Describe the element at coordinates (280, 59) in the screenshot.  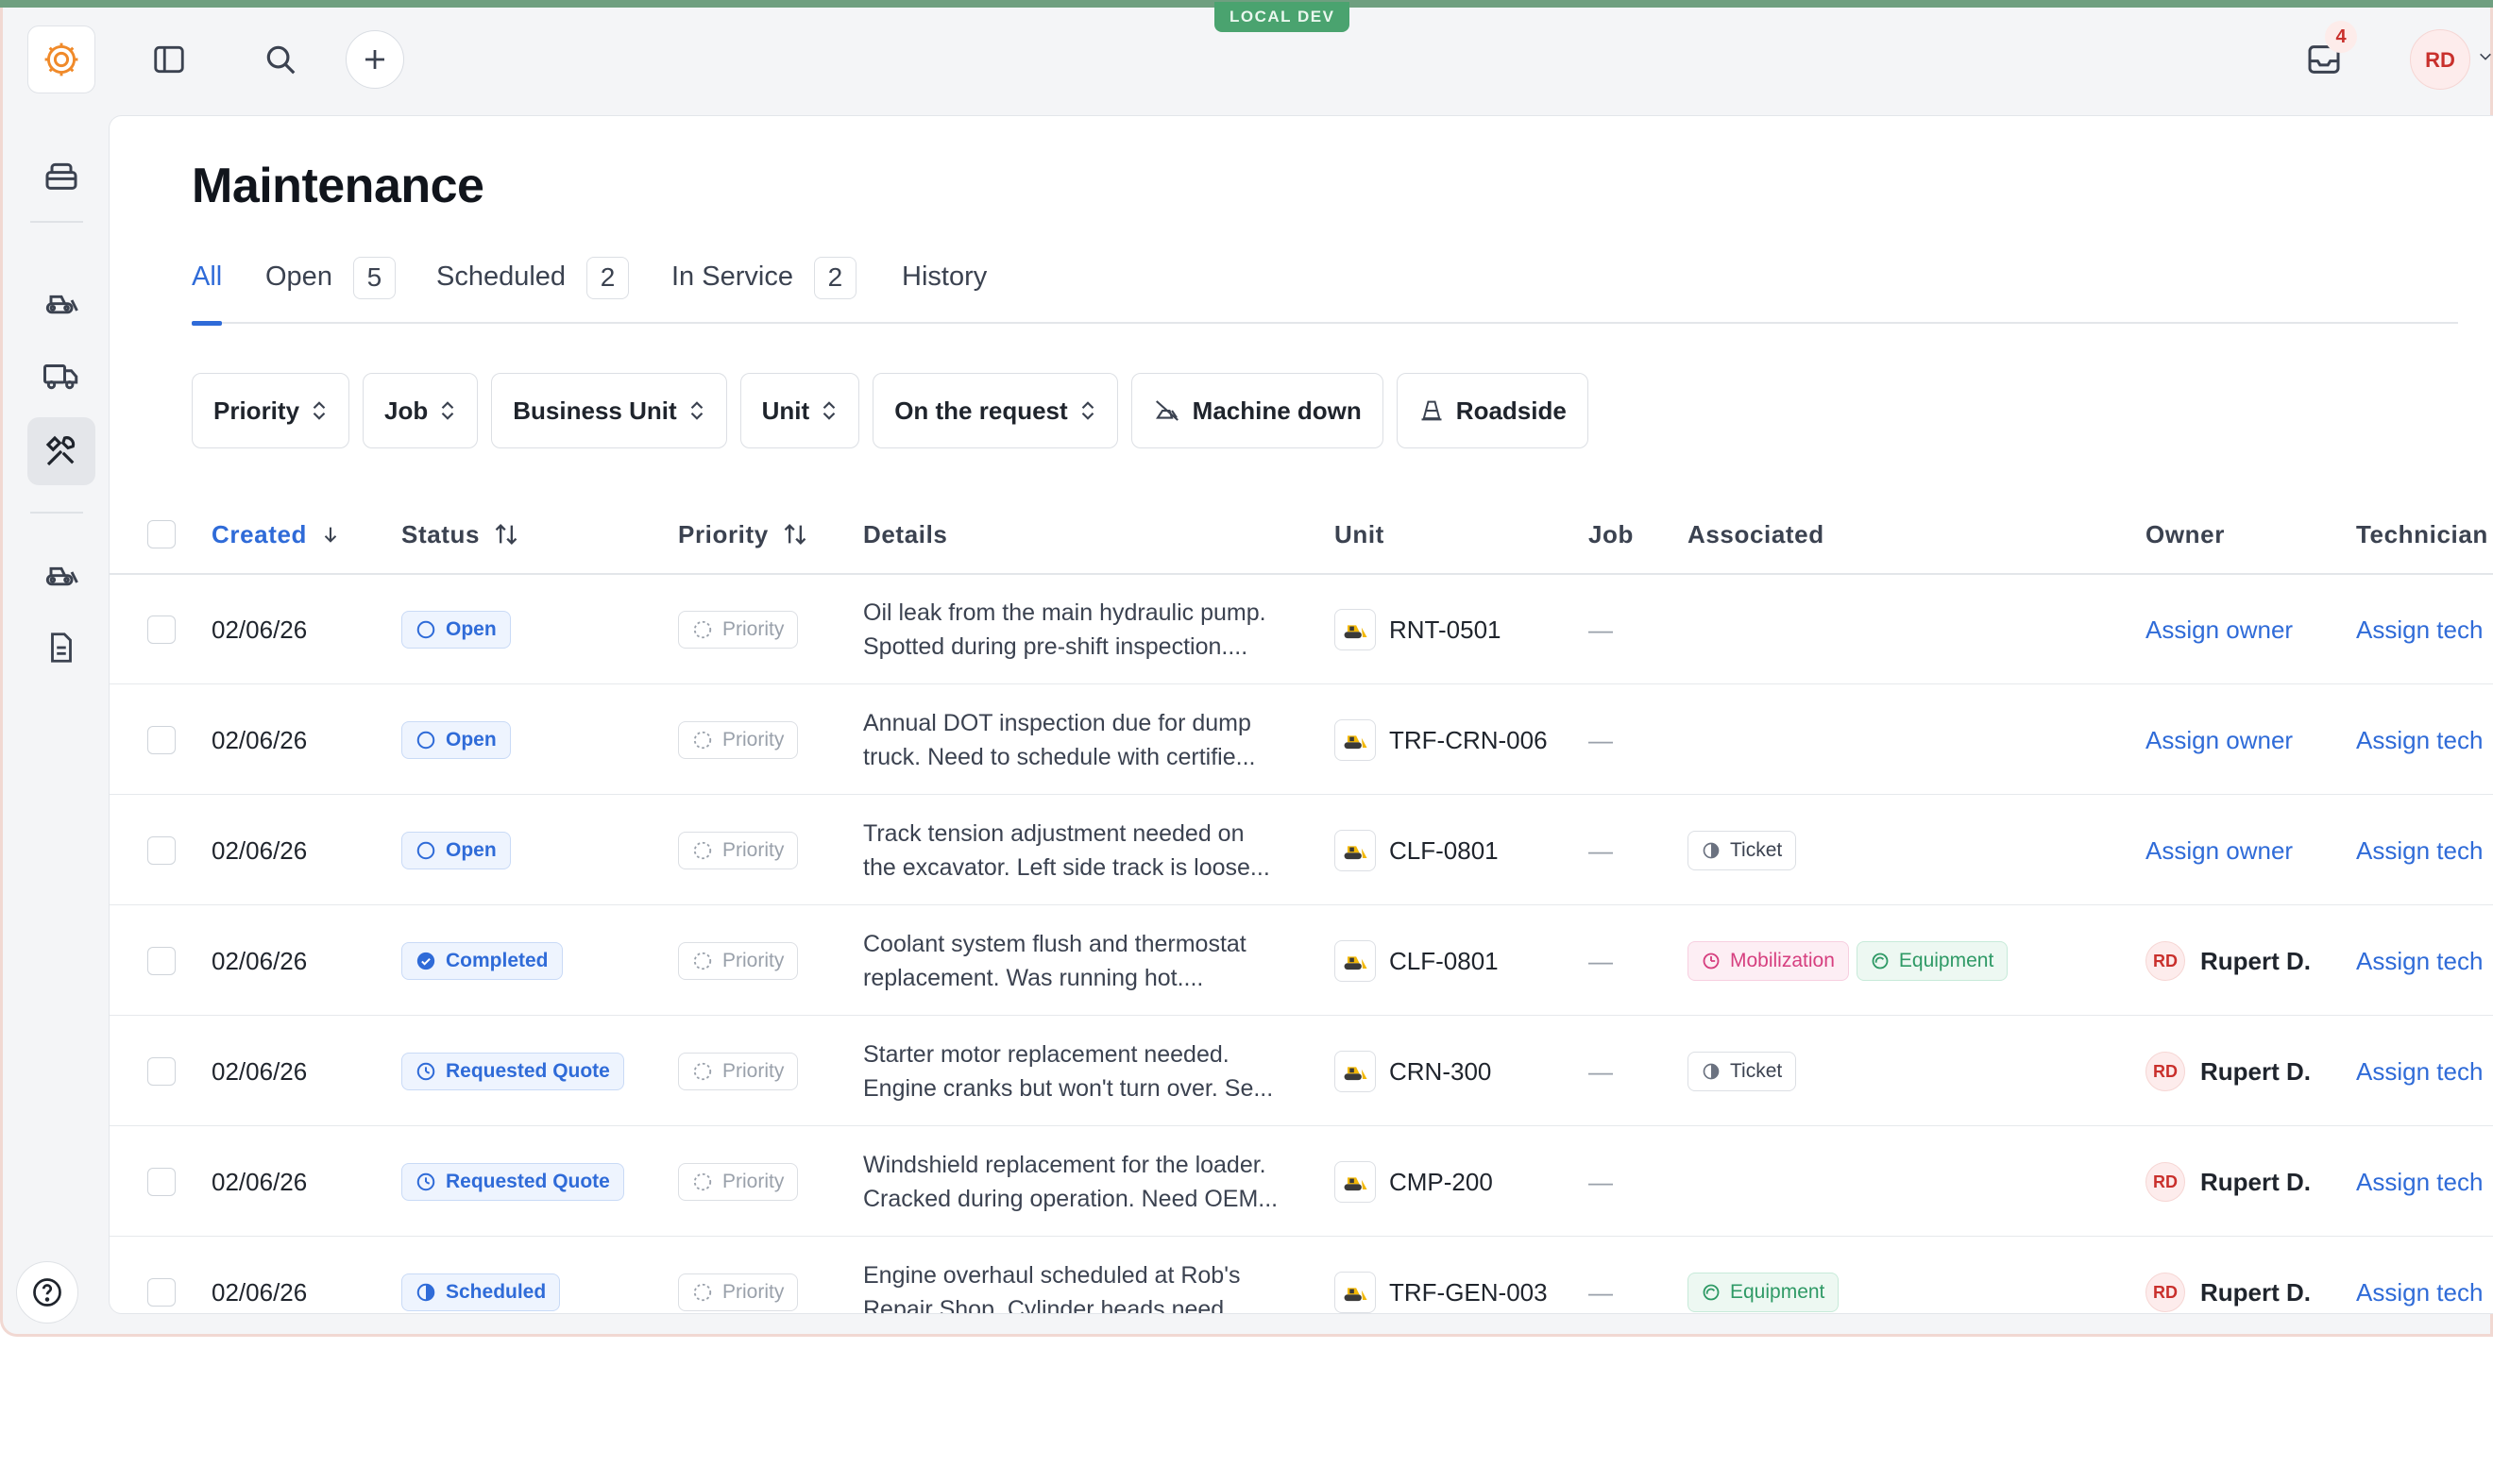
I see `search-button` at that location.